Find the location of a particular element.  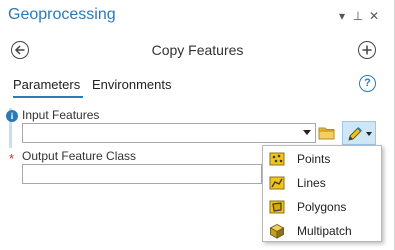

tab-parameters: Parameters is located at coordinates (46, 84).